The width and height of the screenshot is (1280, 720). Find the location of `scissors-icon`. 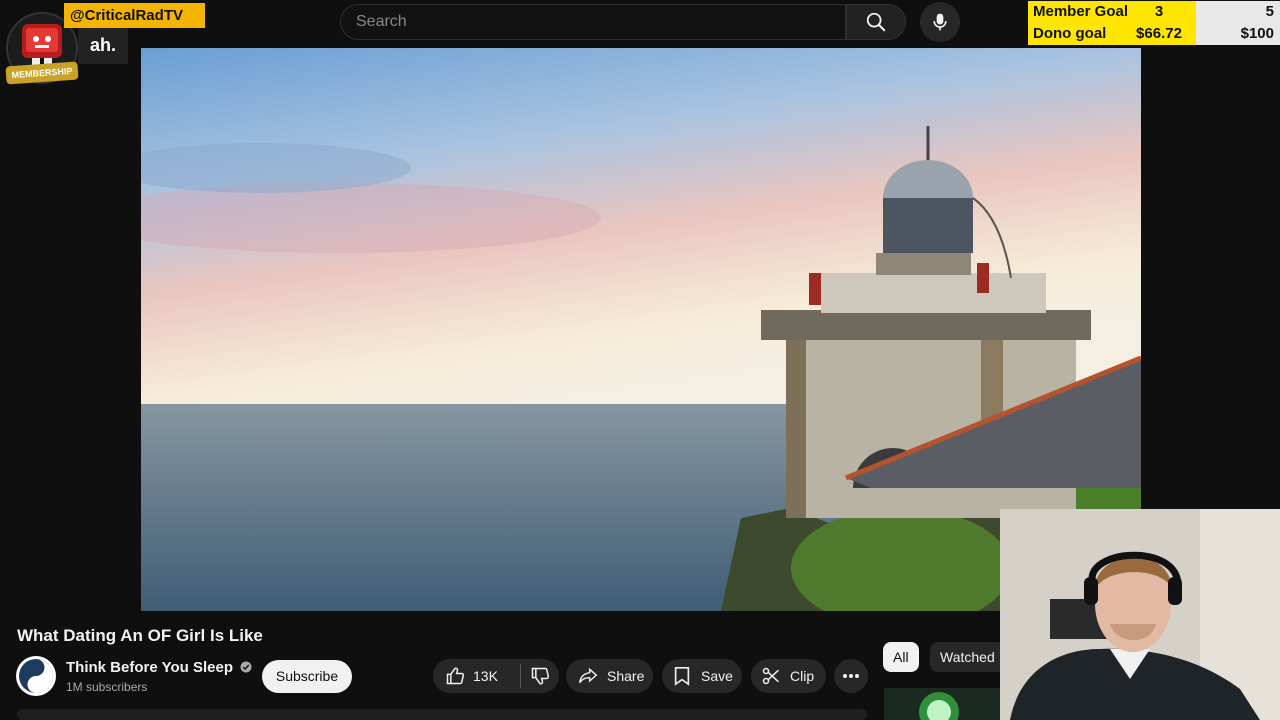

scissors-icon is located at coordinates (771, 676).